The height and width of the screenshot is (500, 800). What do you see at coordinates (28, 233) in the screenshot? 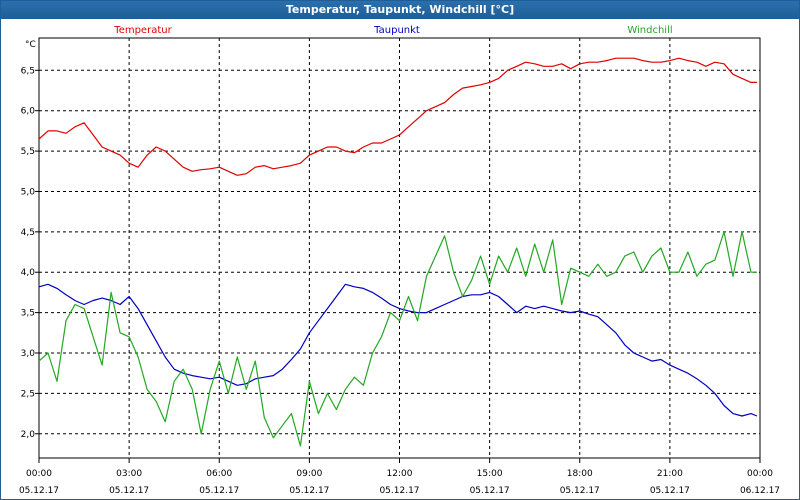
I see `y-tick-label: 4,5` at bounding box center [28, 233].